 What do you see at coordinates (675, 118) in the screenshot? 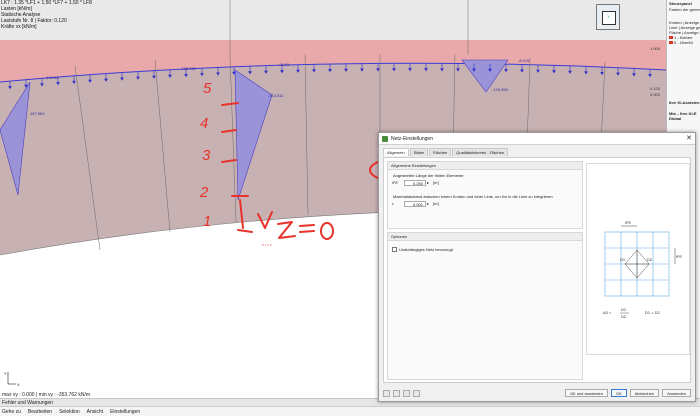
I see `assistant-brand: Dlubal` at bounding box center [675, 118].